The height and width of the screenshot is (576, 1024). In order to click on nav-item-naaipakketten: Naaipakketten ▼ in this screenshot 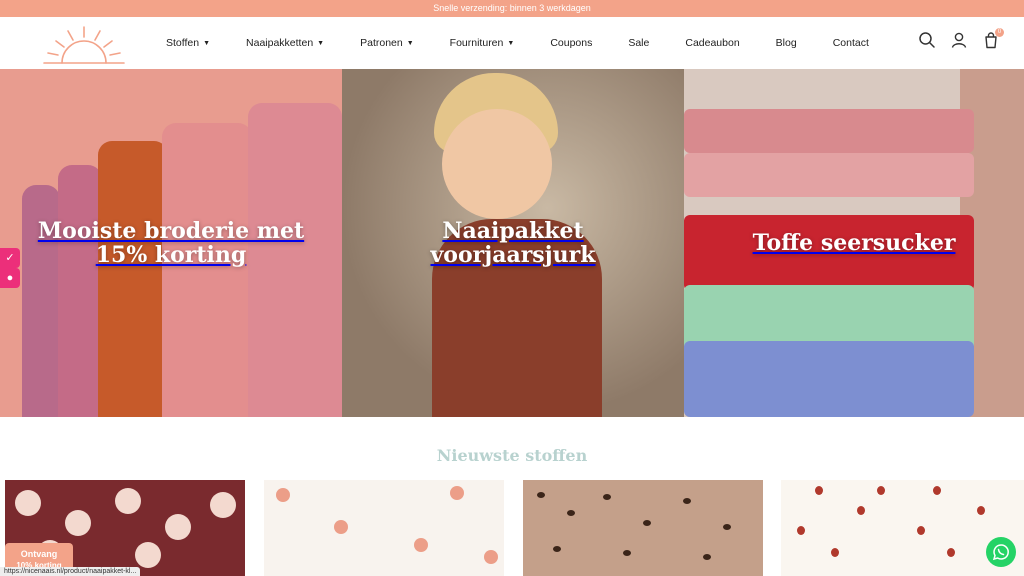, I will do `click(285, 43)`.